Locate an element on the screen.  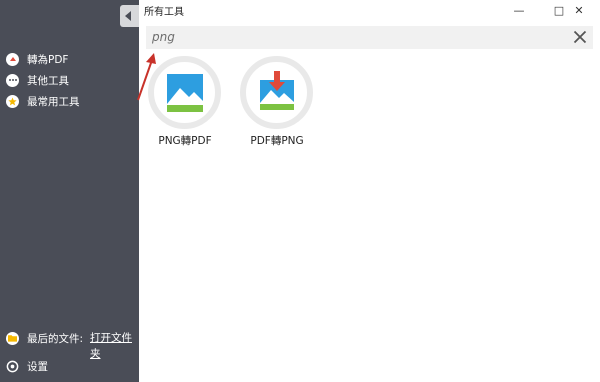
sidebar-item-label: 设置 is located at coordinates (37, 366).